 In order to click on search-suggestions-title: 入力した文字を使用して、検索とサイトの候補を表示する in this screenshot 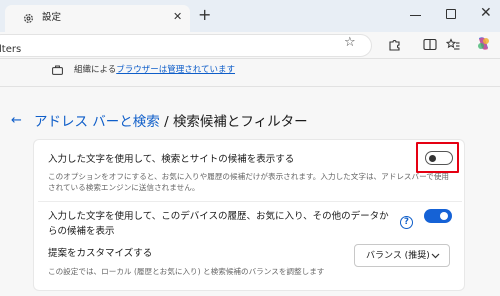, I will do `click(171, 159)`.